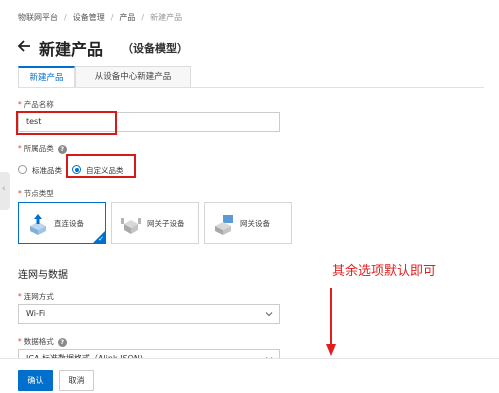 This screenshot has width=499, height=393. I want to click on node-type-direct-device: 直连设备 ✓, so click(62, 223).